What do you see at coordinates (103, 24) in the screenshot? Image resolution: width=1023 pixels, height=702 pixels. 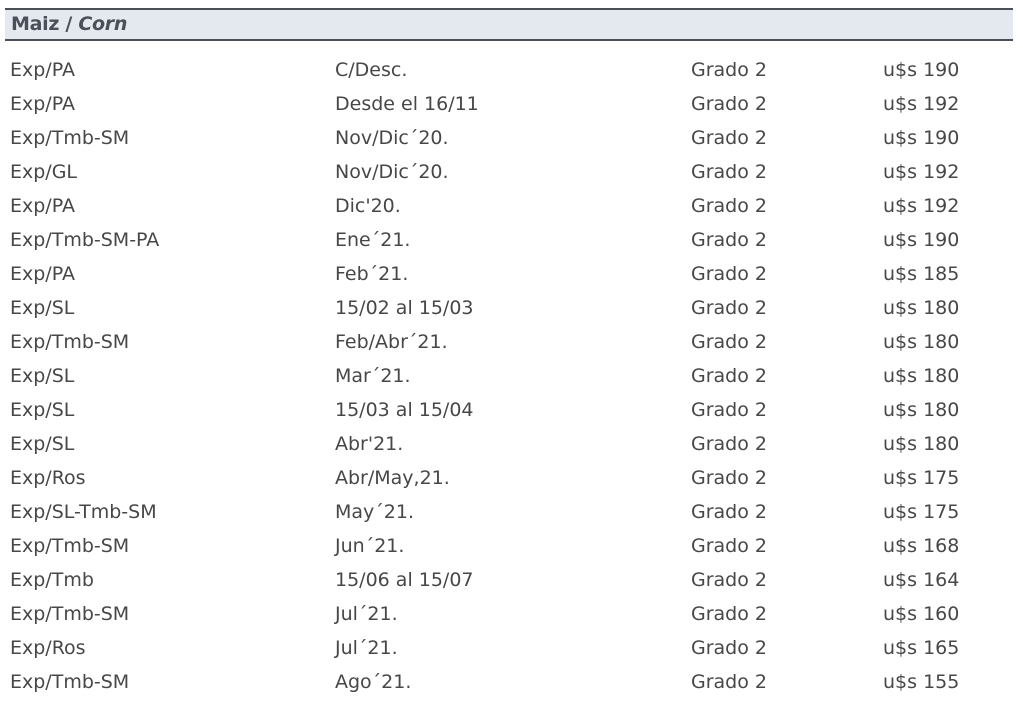 I see `title-english: Corn` at bounding box center [103, 24].